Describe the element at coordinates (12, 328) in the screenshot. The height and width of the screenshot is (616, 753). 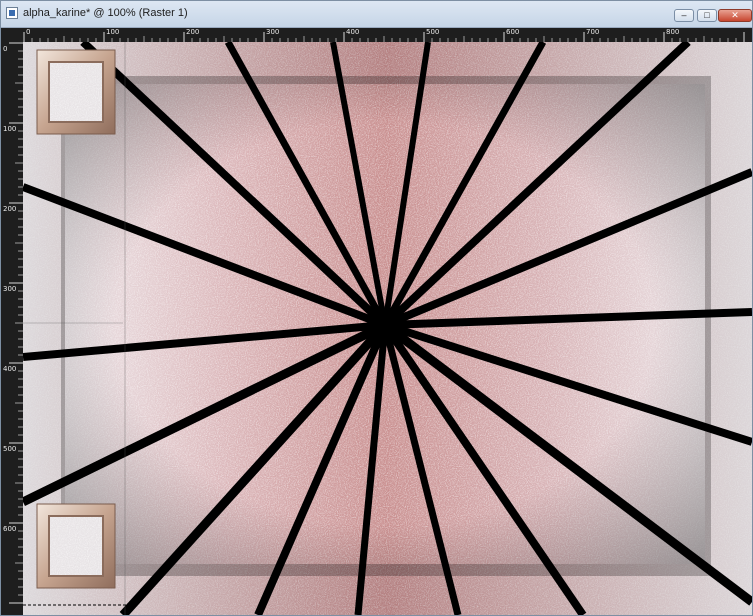
I see `vertical-ruler: 0 100 200 300 400 500 600` at that location.